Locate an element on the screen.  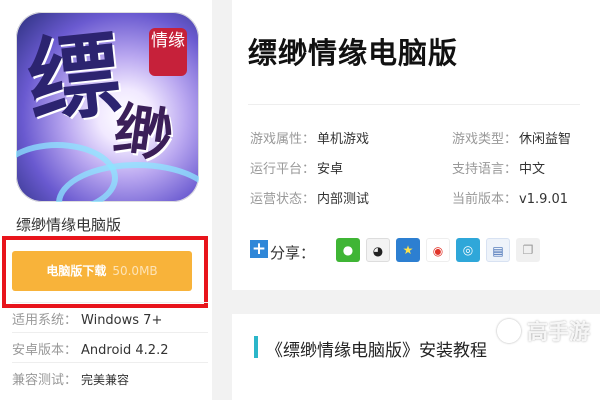
attr-value: 休闲益智 is located at coordinates (545, 139).